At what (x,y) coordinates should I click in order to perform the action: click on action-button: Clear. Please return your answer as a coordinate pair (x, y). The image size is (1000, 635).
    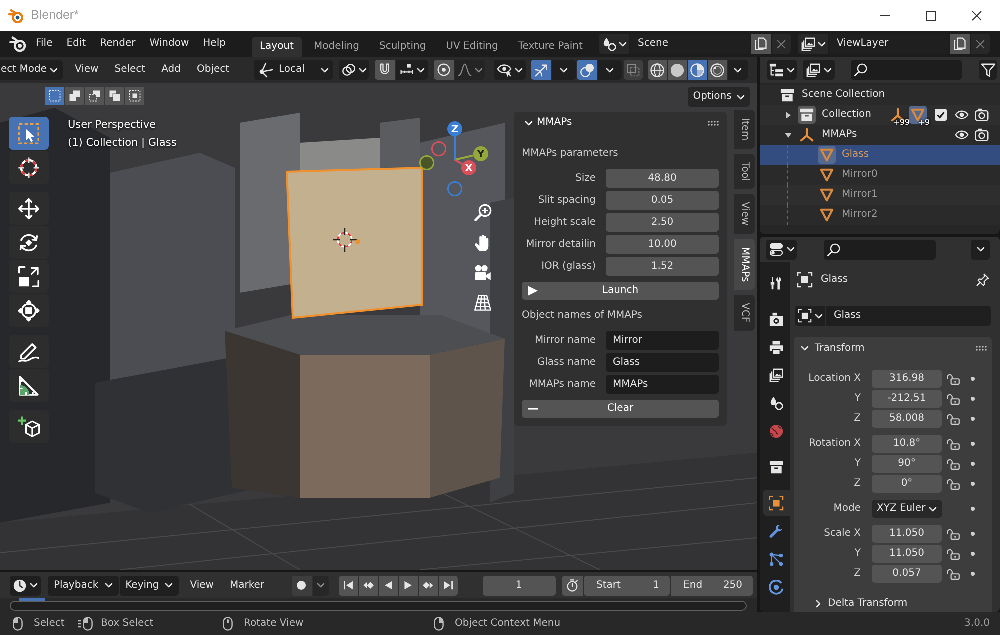
    Looking at the image, I should click on (620, 409).